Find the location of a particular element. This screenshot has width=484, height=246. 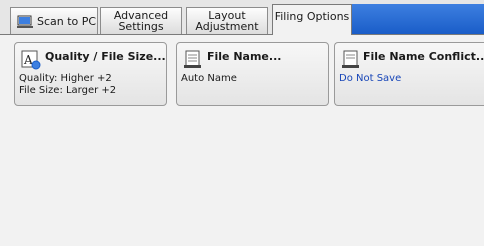

svg-text: A is located at coordinates (28, 60).